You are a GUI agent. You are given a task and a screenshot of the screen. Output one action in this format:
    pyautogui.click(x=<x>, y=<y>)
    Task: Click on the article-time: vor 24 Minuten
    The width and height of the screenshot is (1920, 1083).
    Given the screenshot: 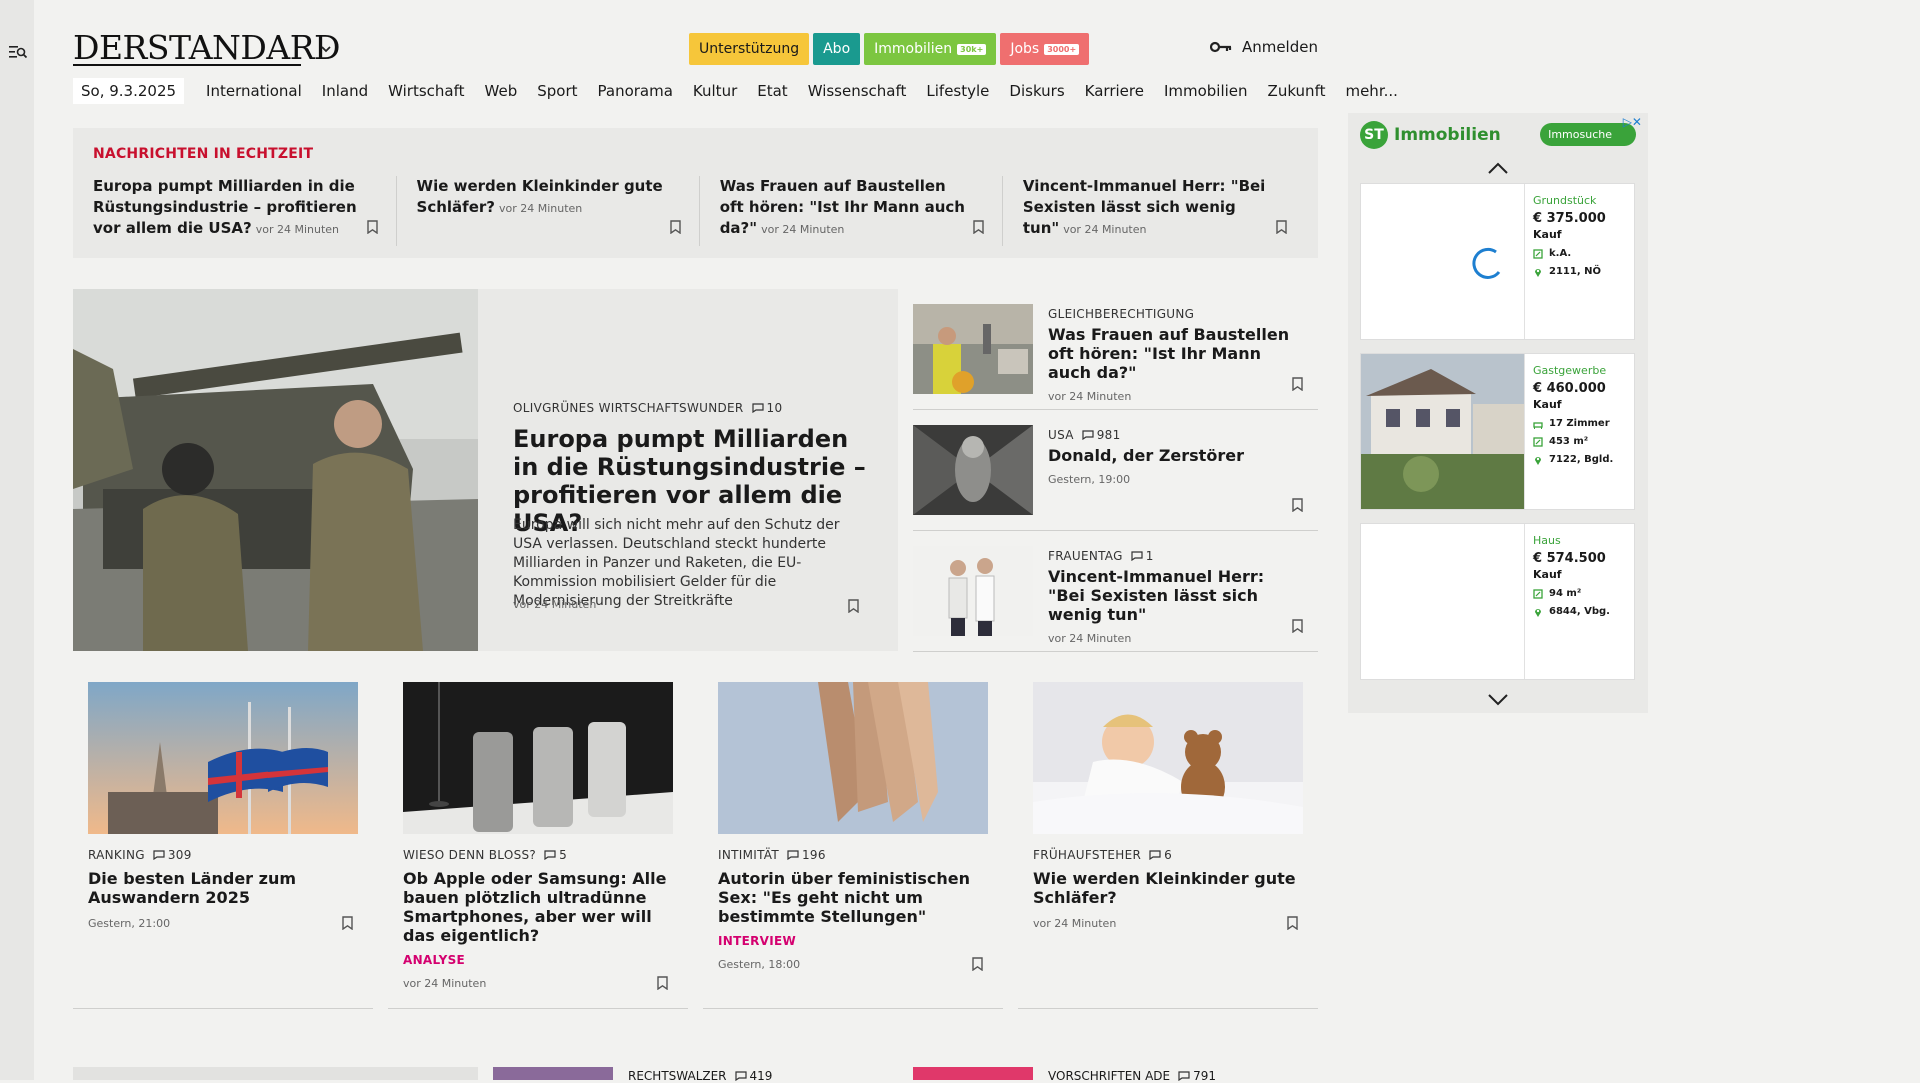 What is the action you would take?
    pyautogui.click(x=1090, y=396)
    